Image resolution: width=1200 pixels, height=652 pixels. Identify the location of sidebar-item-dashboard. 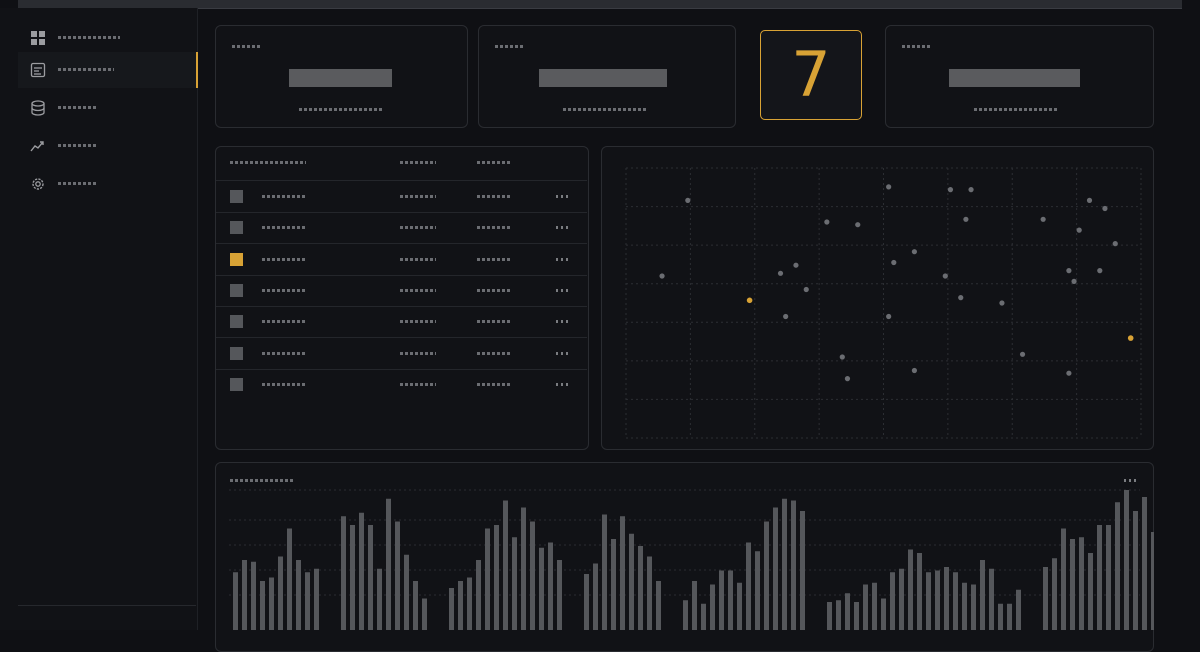
(107, 38).